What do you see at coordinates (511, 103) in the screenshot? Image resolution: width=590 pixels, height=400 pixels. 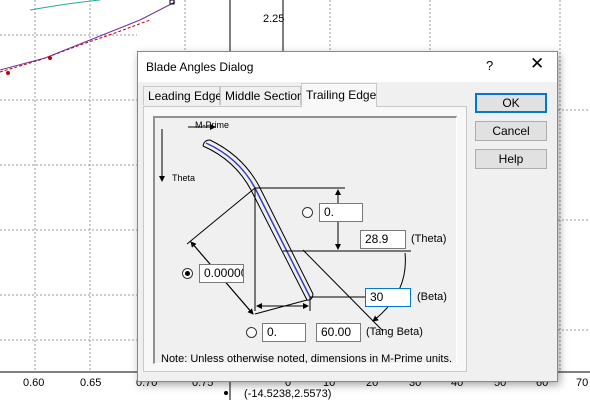 I see `ok-button: OK` at bounding box center [511, 103].